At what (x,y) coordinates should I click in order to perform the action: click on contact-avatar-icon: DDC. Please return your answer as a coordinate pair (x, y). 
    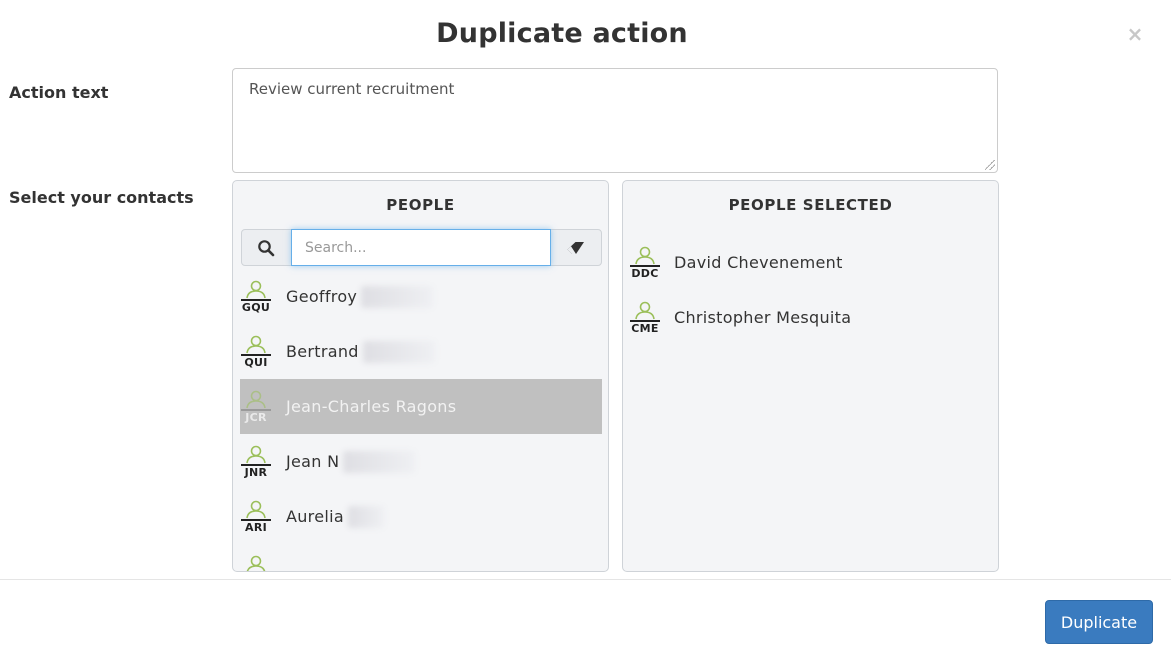
    Looking at the image, I should click on (645, 263).